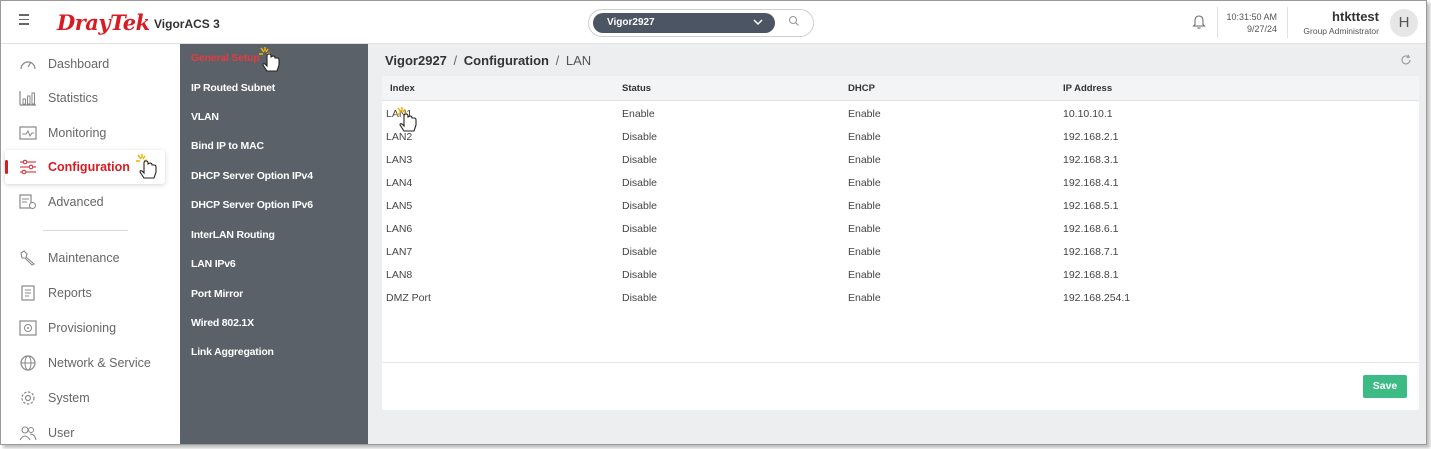  What do you see at coordinates (402, 88) in the screenshot?
I see `column-header-index: Index` at bounding box center [402, 88].